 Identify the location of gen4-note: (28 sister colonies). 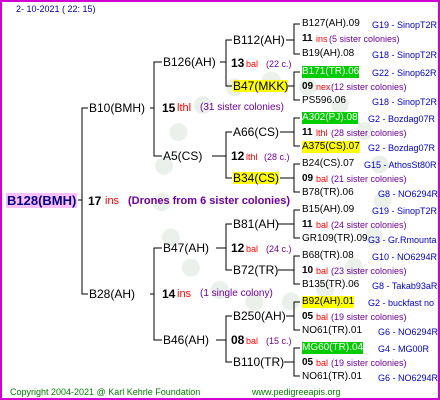
(369, 133).